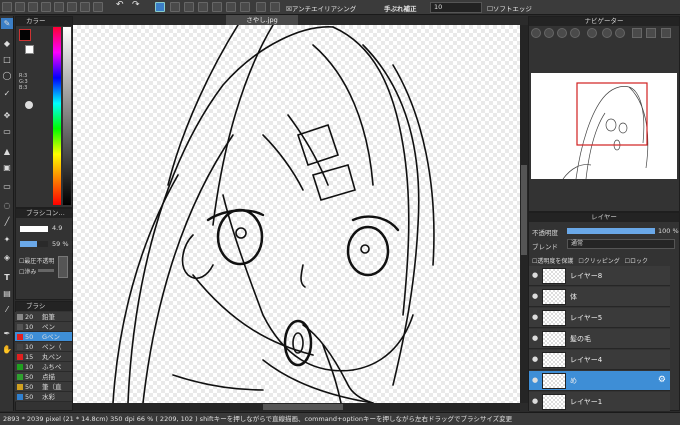 This screenshot has width=680, height=425. What do you see at coordinates (524, 210) in the screenshot?
I see `vertical-scroll-thumb` at bounding box center [524, 210].